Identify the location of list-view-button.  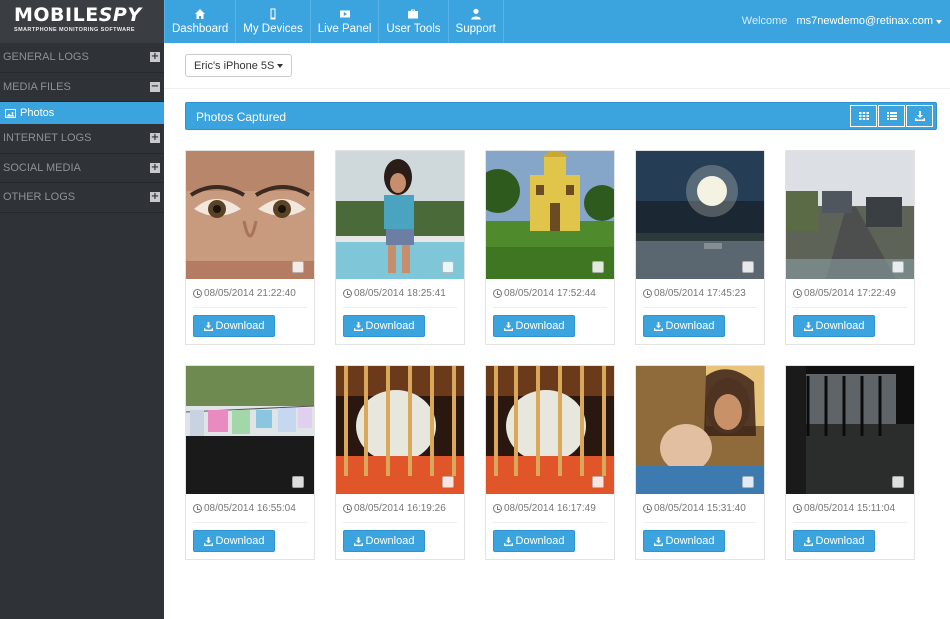
(891, 116).